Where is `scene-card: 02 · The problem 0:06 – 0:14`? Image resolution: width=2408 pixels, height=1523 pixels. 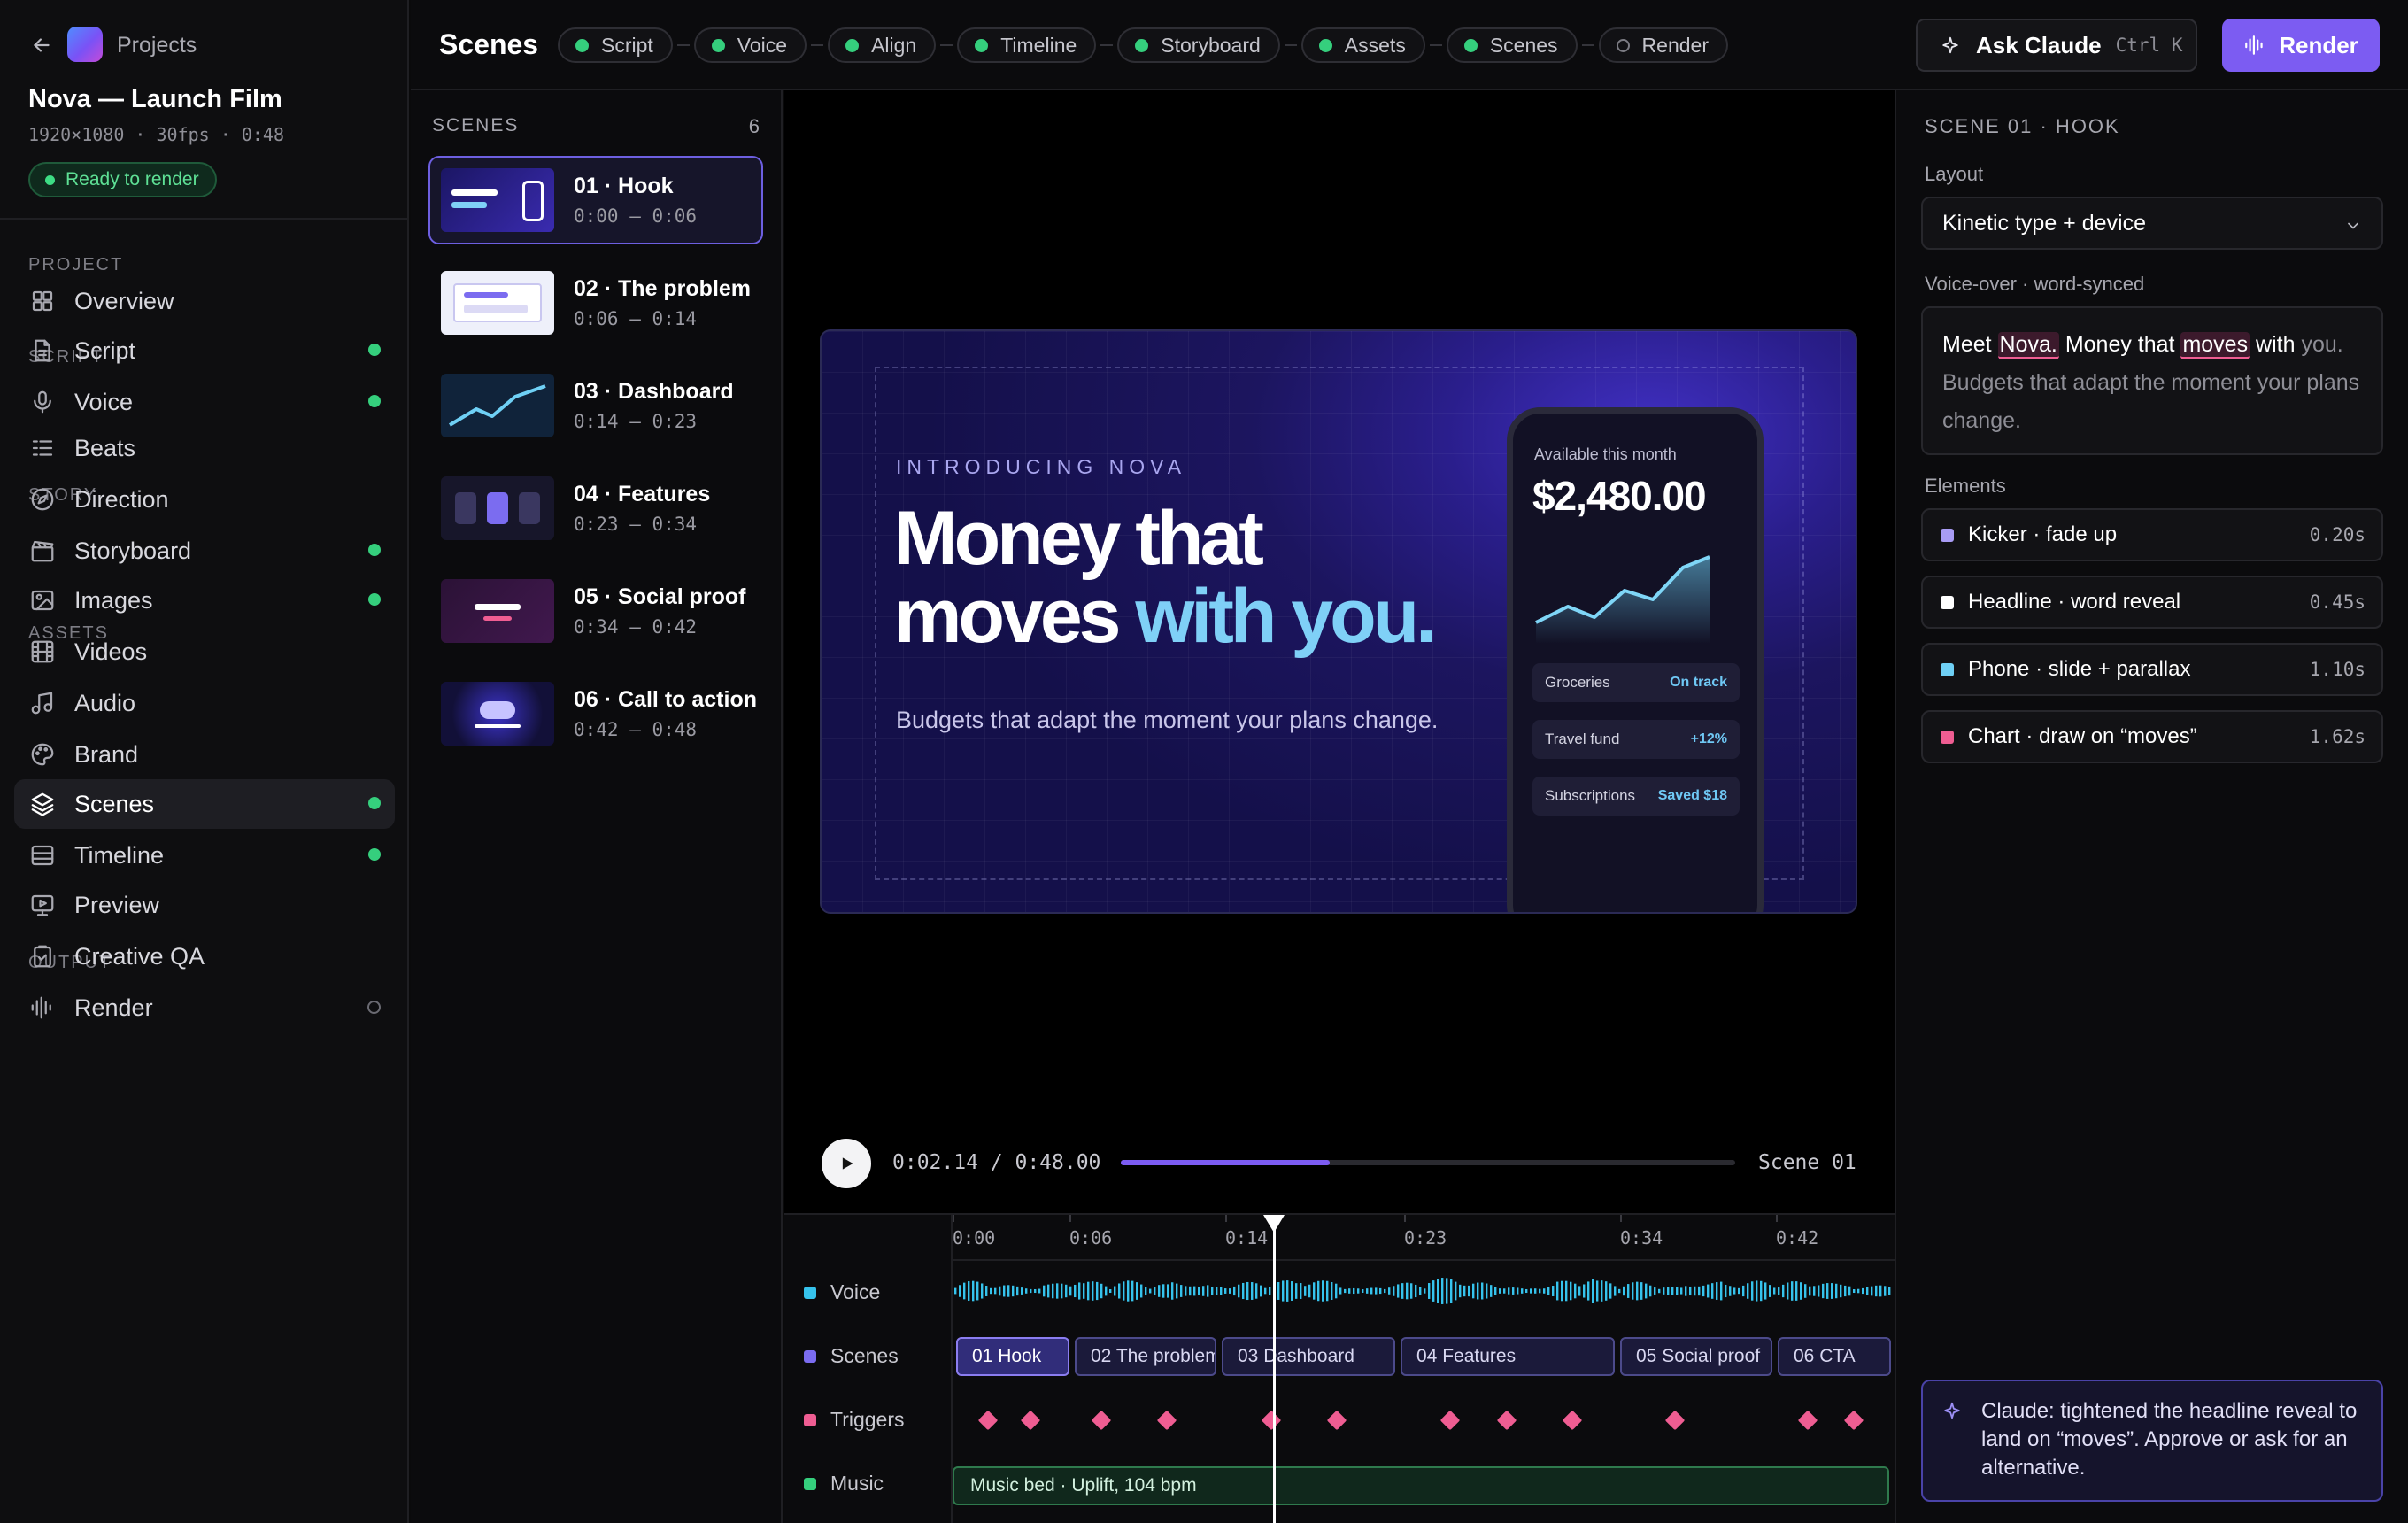
scene-card: 02 · The problem 0:06 – 0:14 is located at coordinates (595, 303).